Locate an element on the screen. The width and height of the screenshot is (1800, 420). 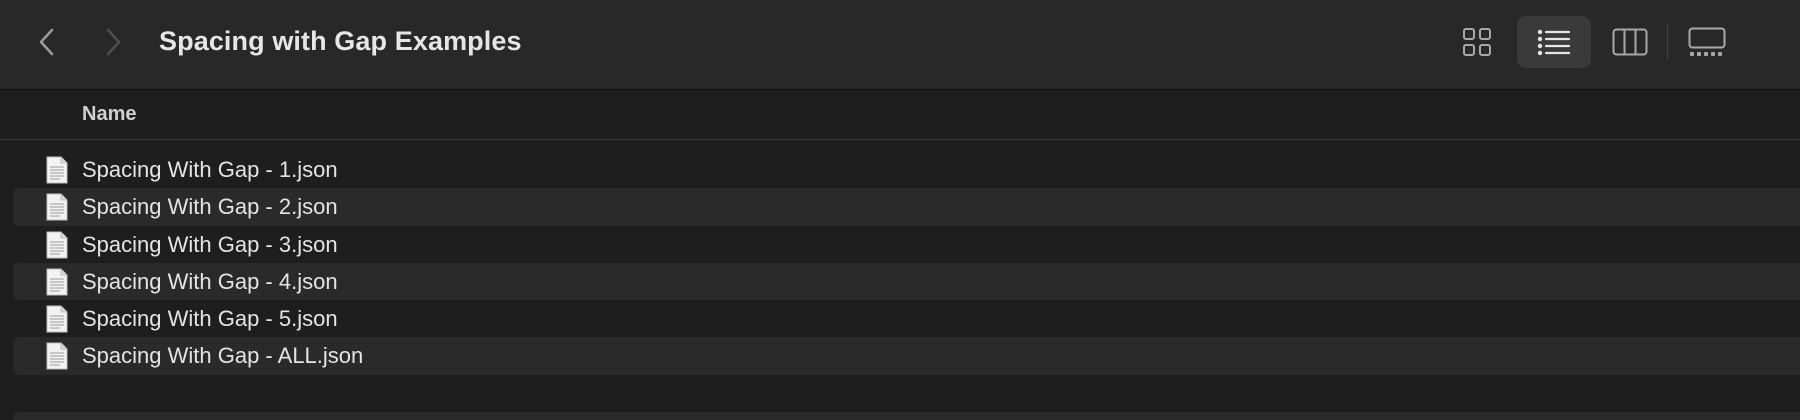
list-icon is located at coordinates (1554, 42).